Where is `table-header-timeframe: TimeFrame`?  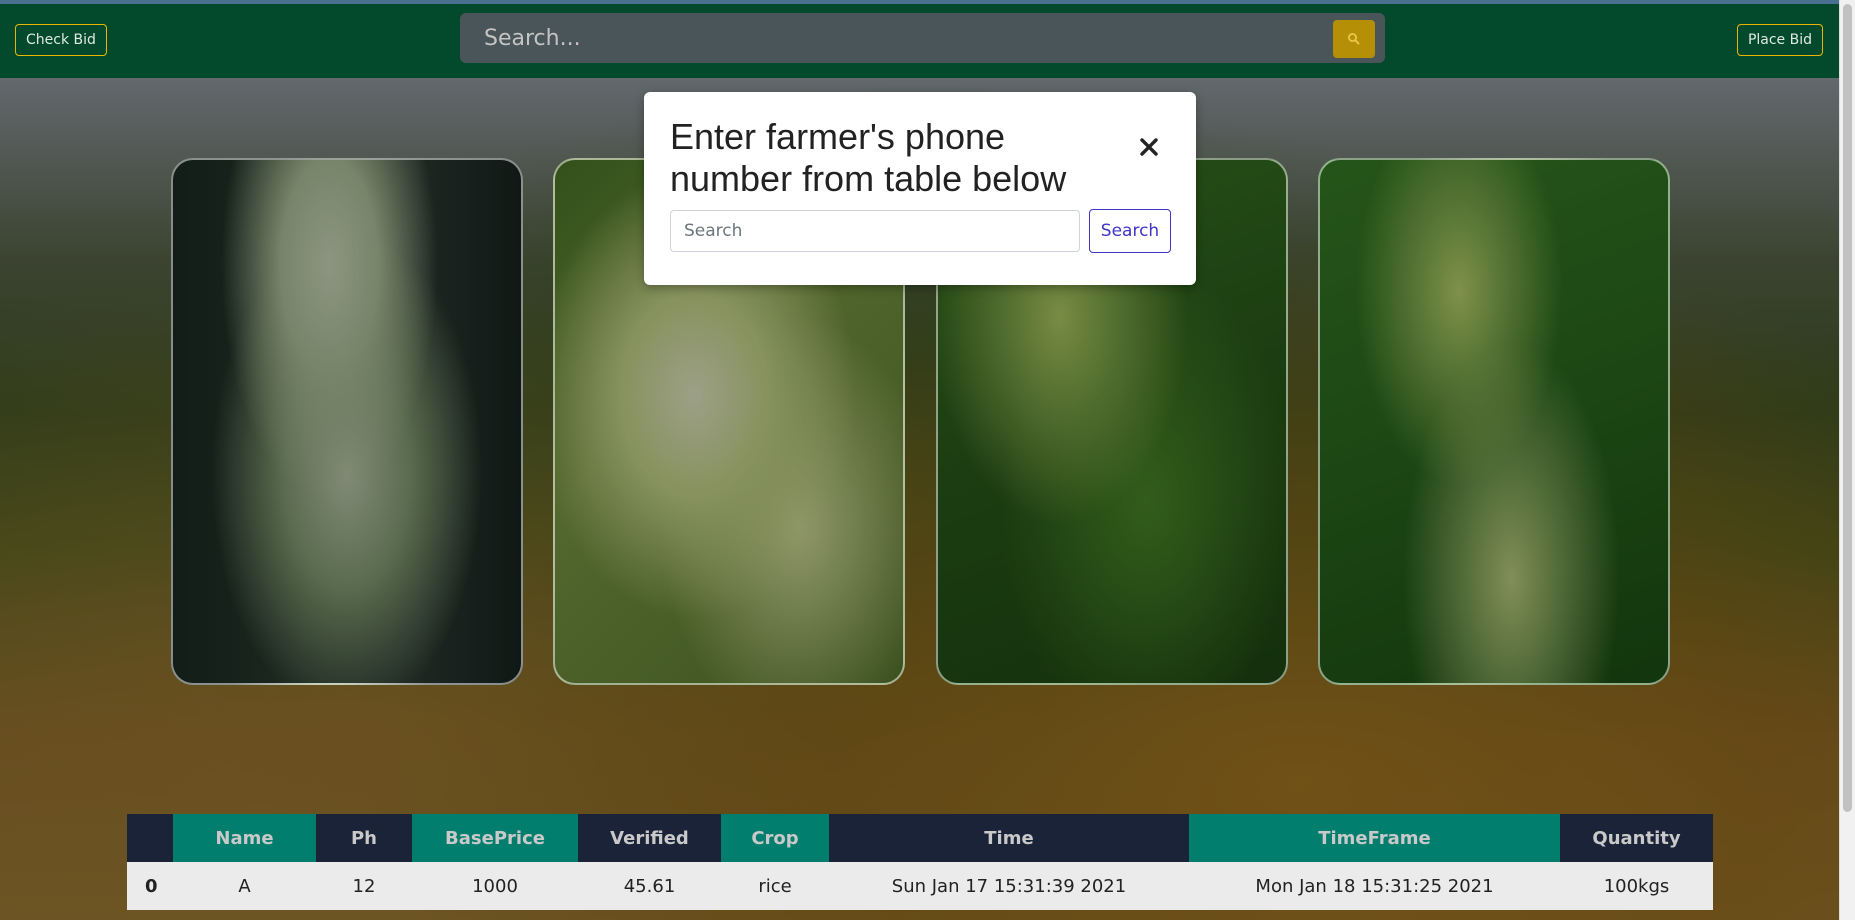
table-header-timeframe: TimeFrame is located at coordinates (1374, 838).